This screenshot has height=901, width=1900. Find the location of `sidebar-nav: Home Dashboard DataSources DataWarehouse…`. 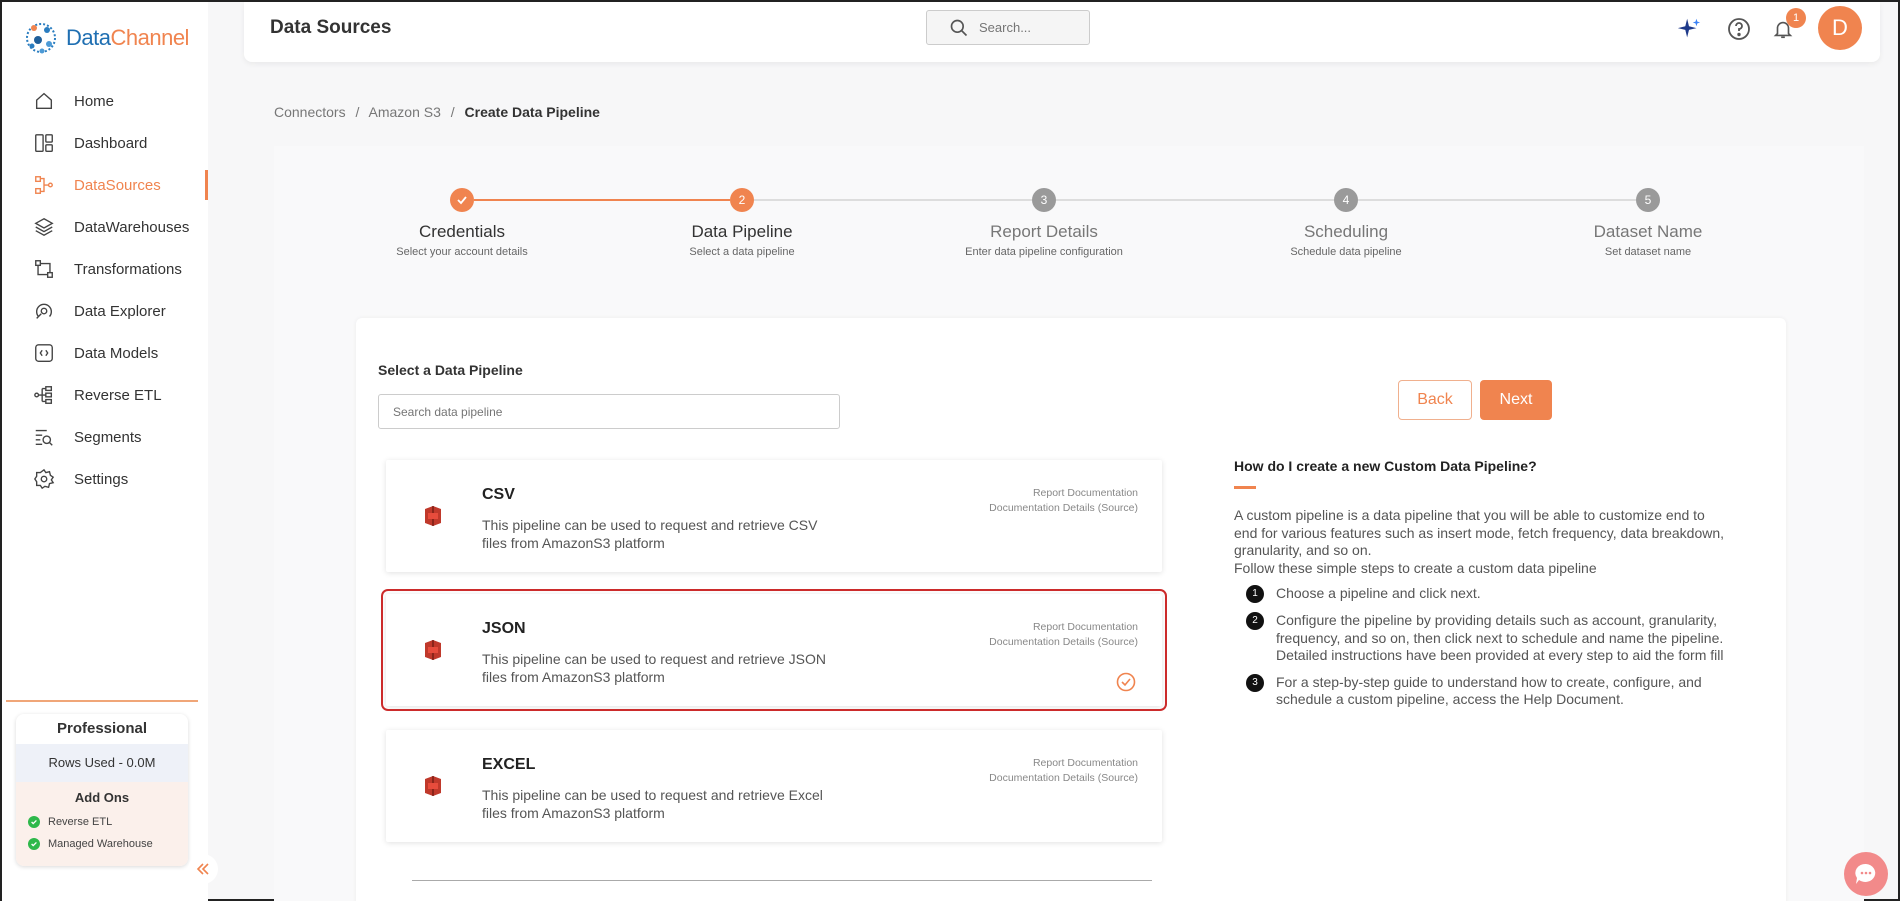

sidebar-nav: Home Dashboard DataSources DataWarehouse… is located at coordinates (105, 290).